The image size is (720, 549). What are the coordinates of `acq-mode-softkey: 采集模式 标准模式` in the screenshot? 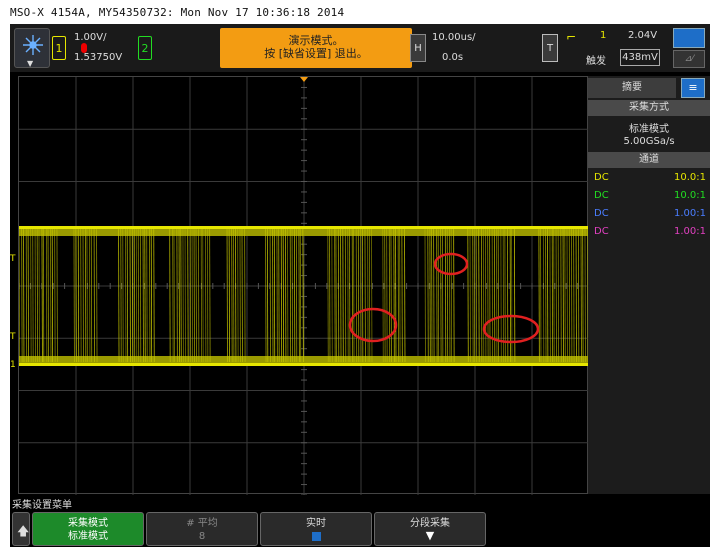 It's located at (88, 529).